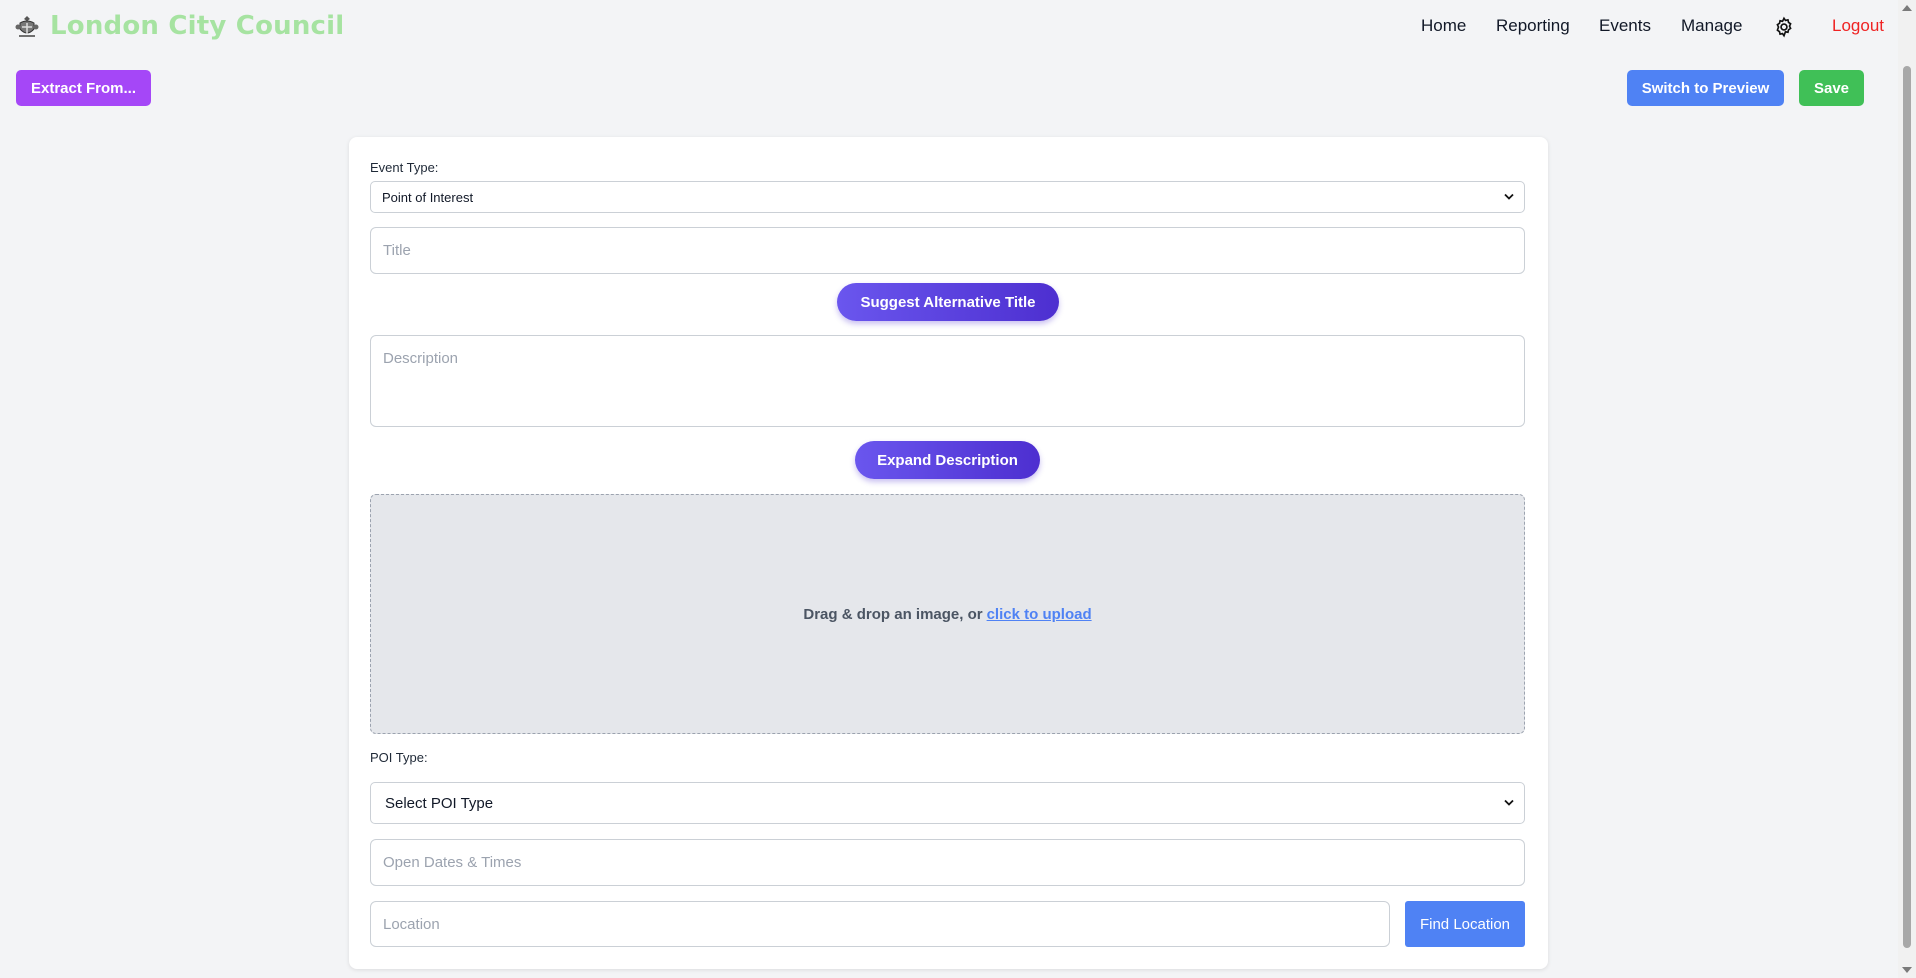  Describe the element at coordinates (1907, 970) in the screenshot. I see `scroll-down-arrow-icon` at that location.